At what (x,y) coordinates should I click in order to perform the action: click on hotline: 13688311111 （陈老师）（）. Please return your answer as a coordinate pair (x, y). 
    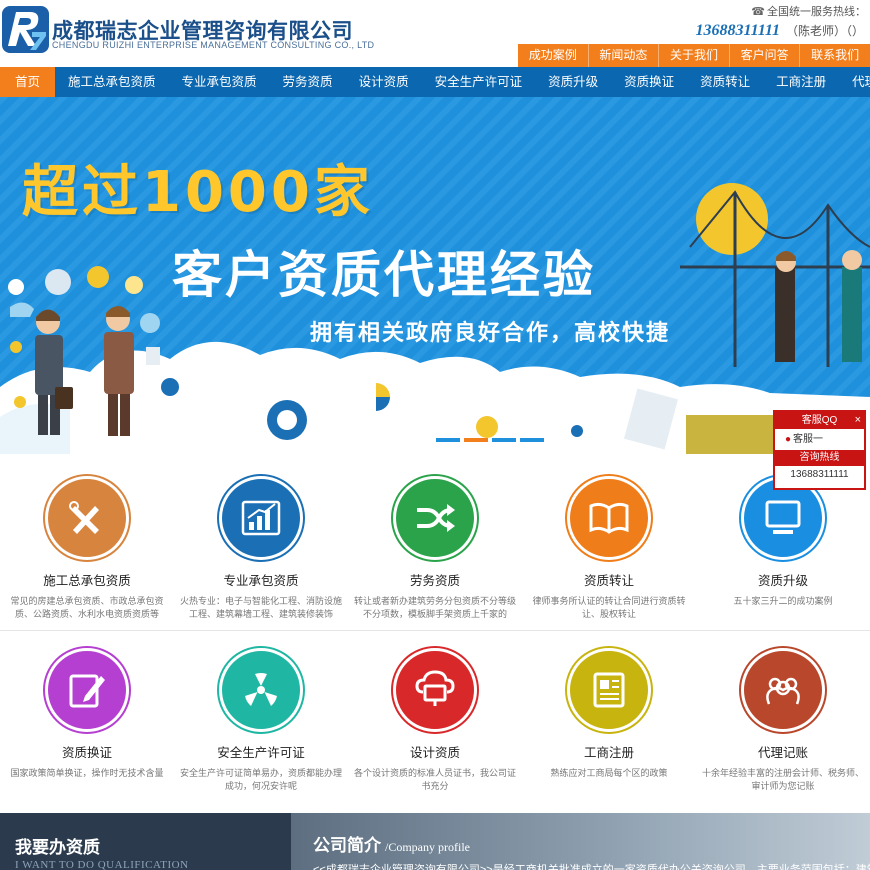
    Looking at the image, I should click on (780, 31).